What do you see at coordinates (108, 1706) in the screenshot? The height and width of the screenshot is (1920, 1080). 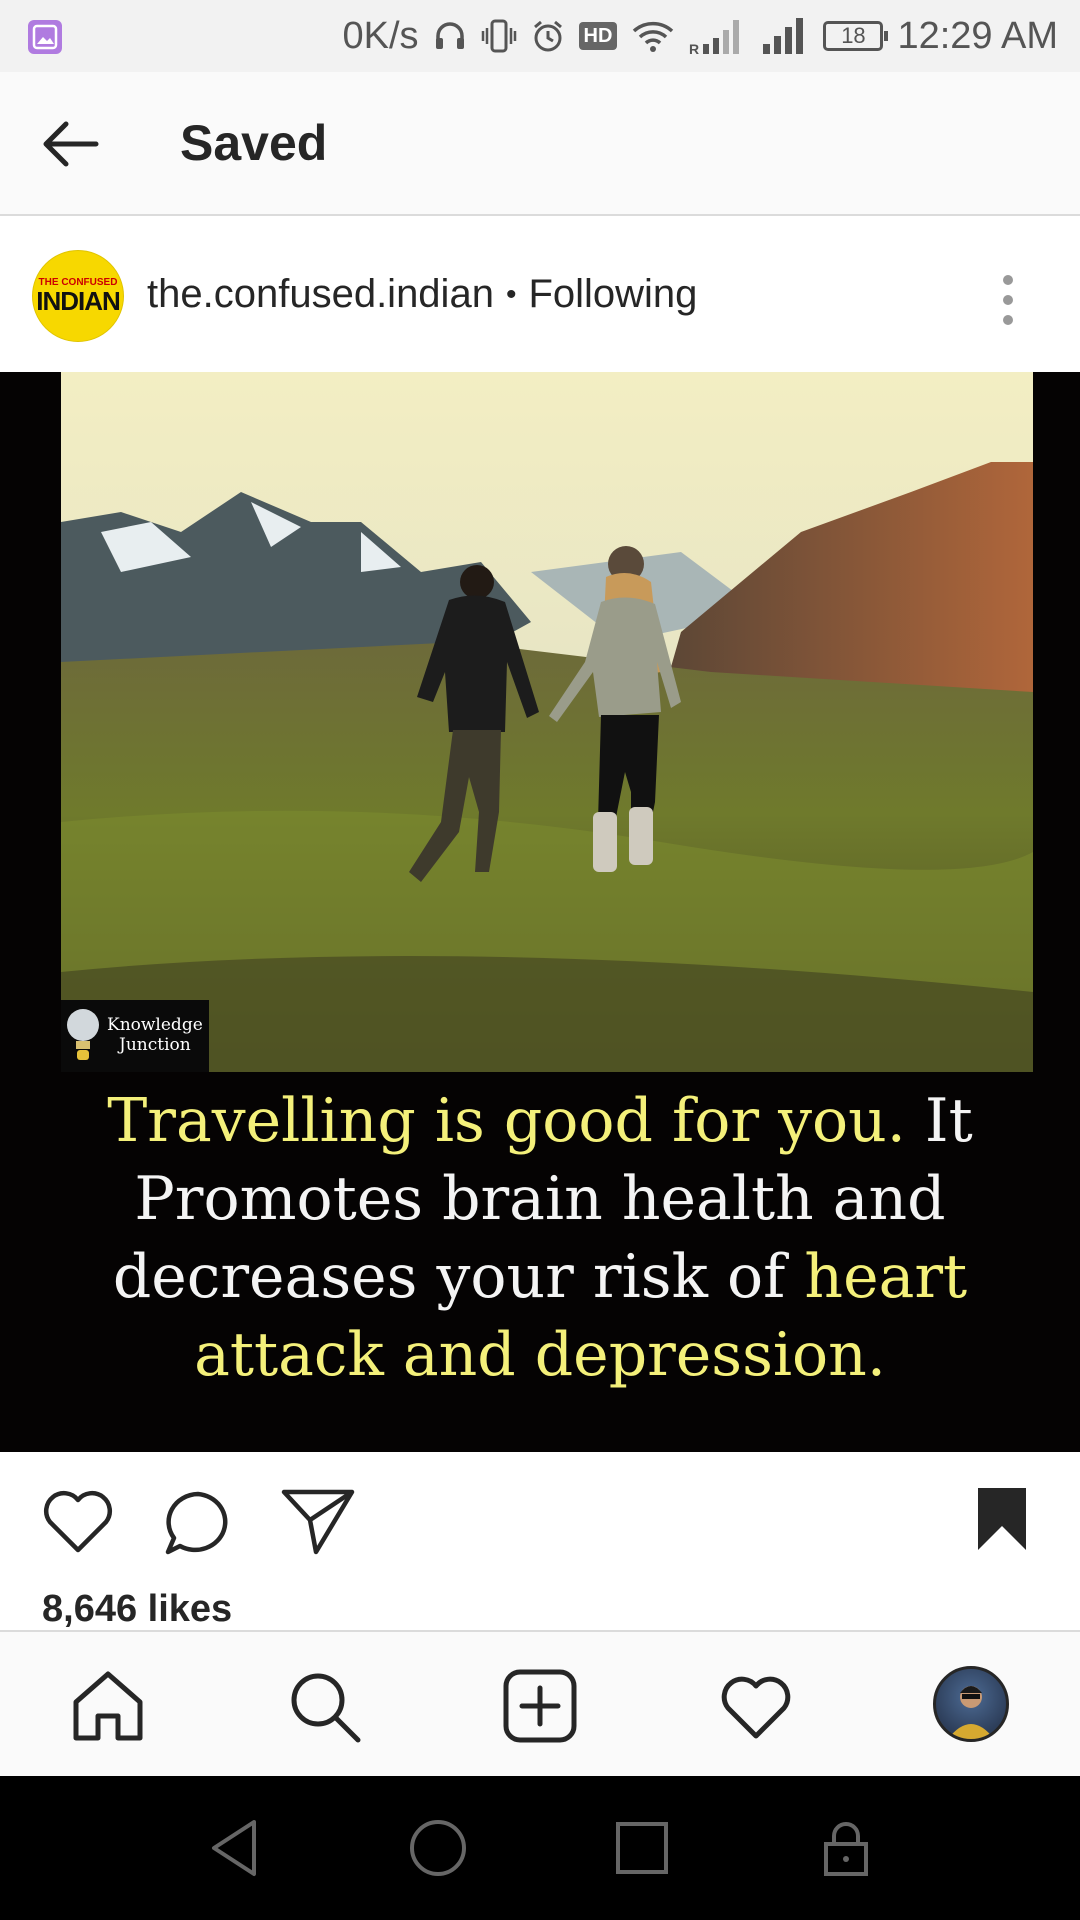 I see `home-icon` at bounding box center [108, 1706].